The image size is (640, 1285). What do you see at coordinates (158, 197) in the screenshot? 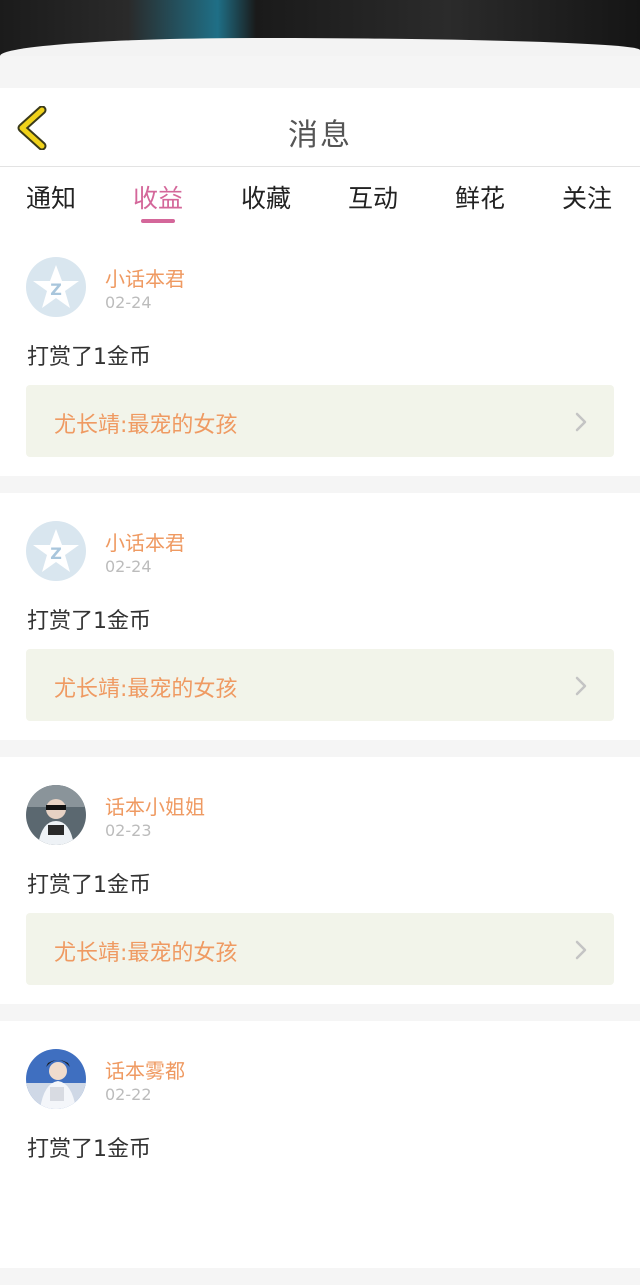
I see `tab-earnings: 收益` at bounding box center [158, 197].